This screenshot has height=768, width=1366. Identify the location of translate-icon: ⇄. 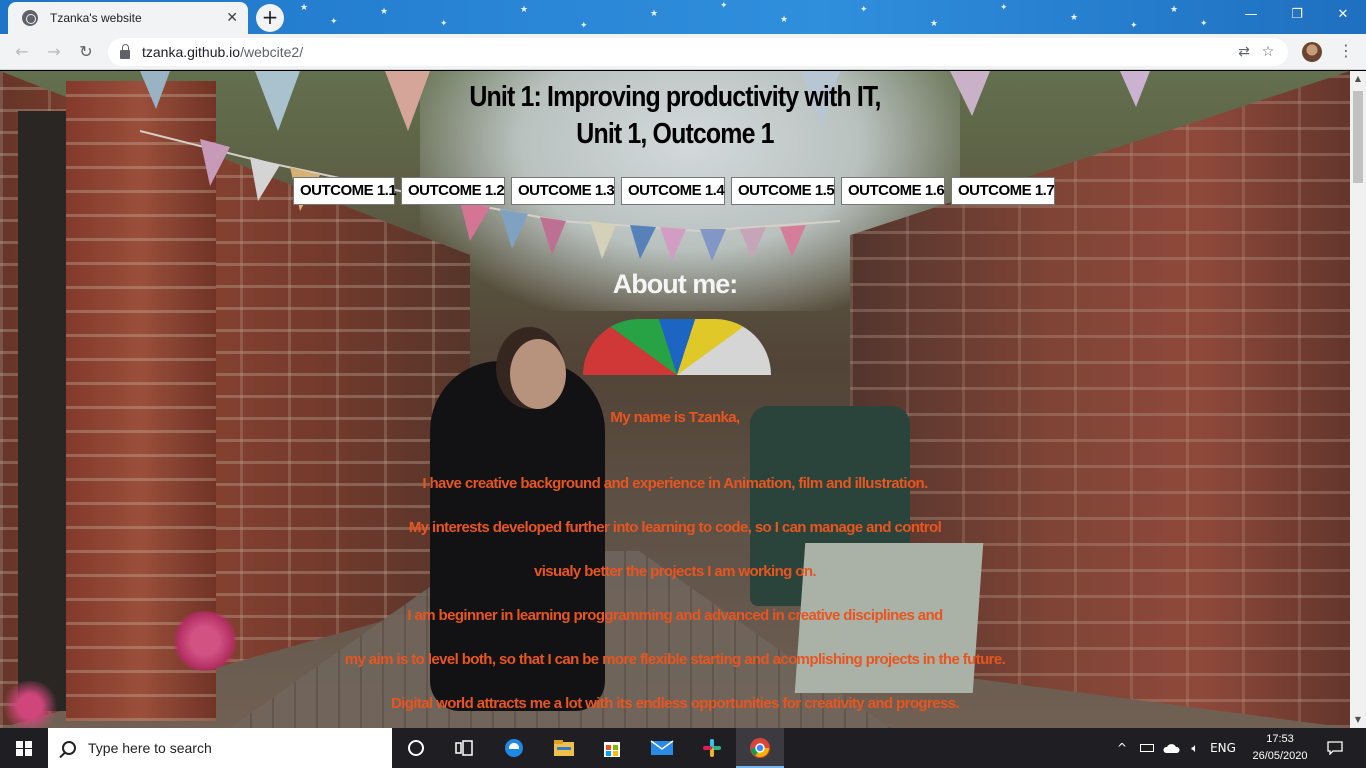
(1244, 52).